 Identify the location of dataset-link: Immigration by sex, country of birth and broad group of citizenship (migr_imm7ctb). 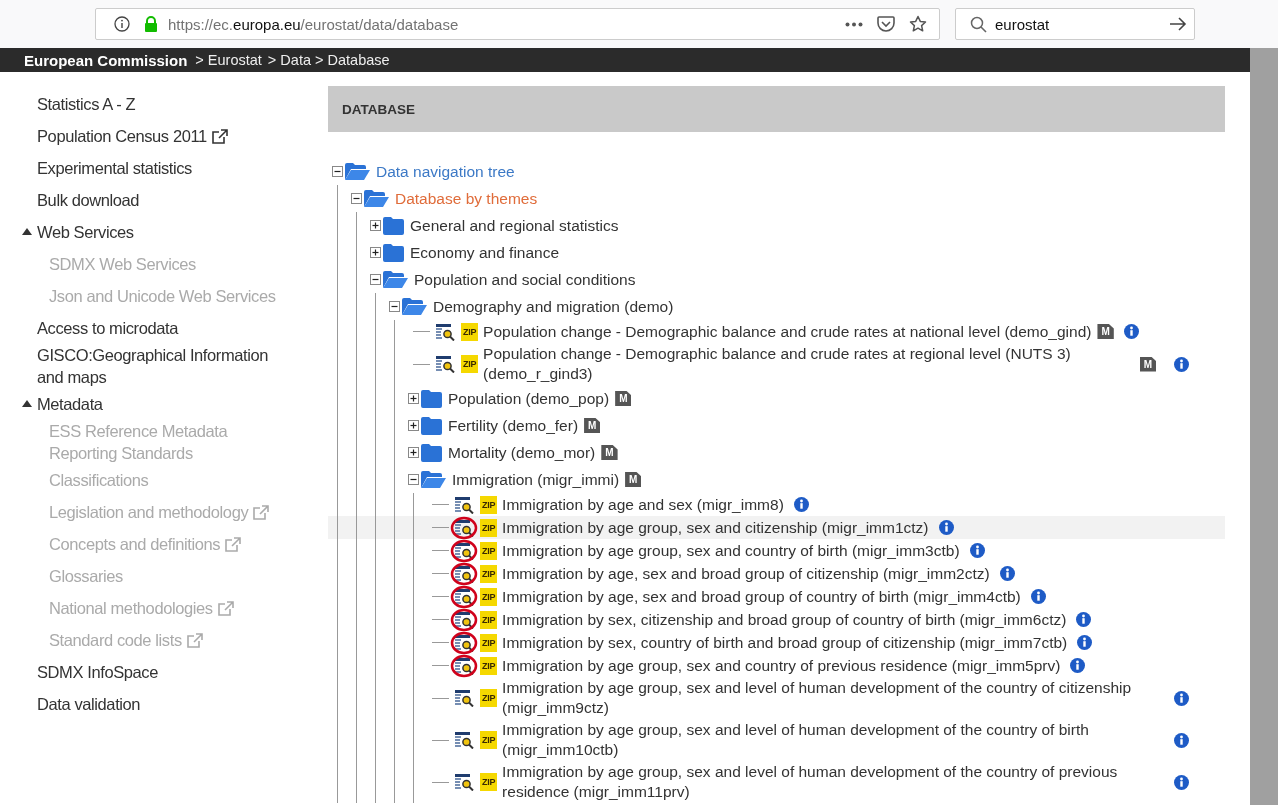
(785, 642).